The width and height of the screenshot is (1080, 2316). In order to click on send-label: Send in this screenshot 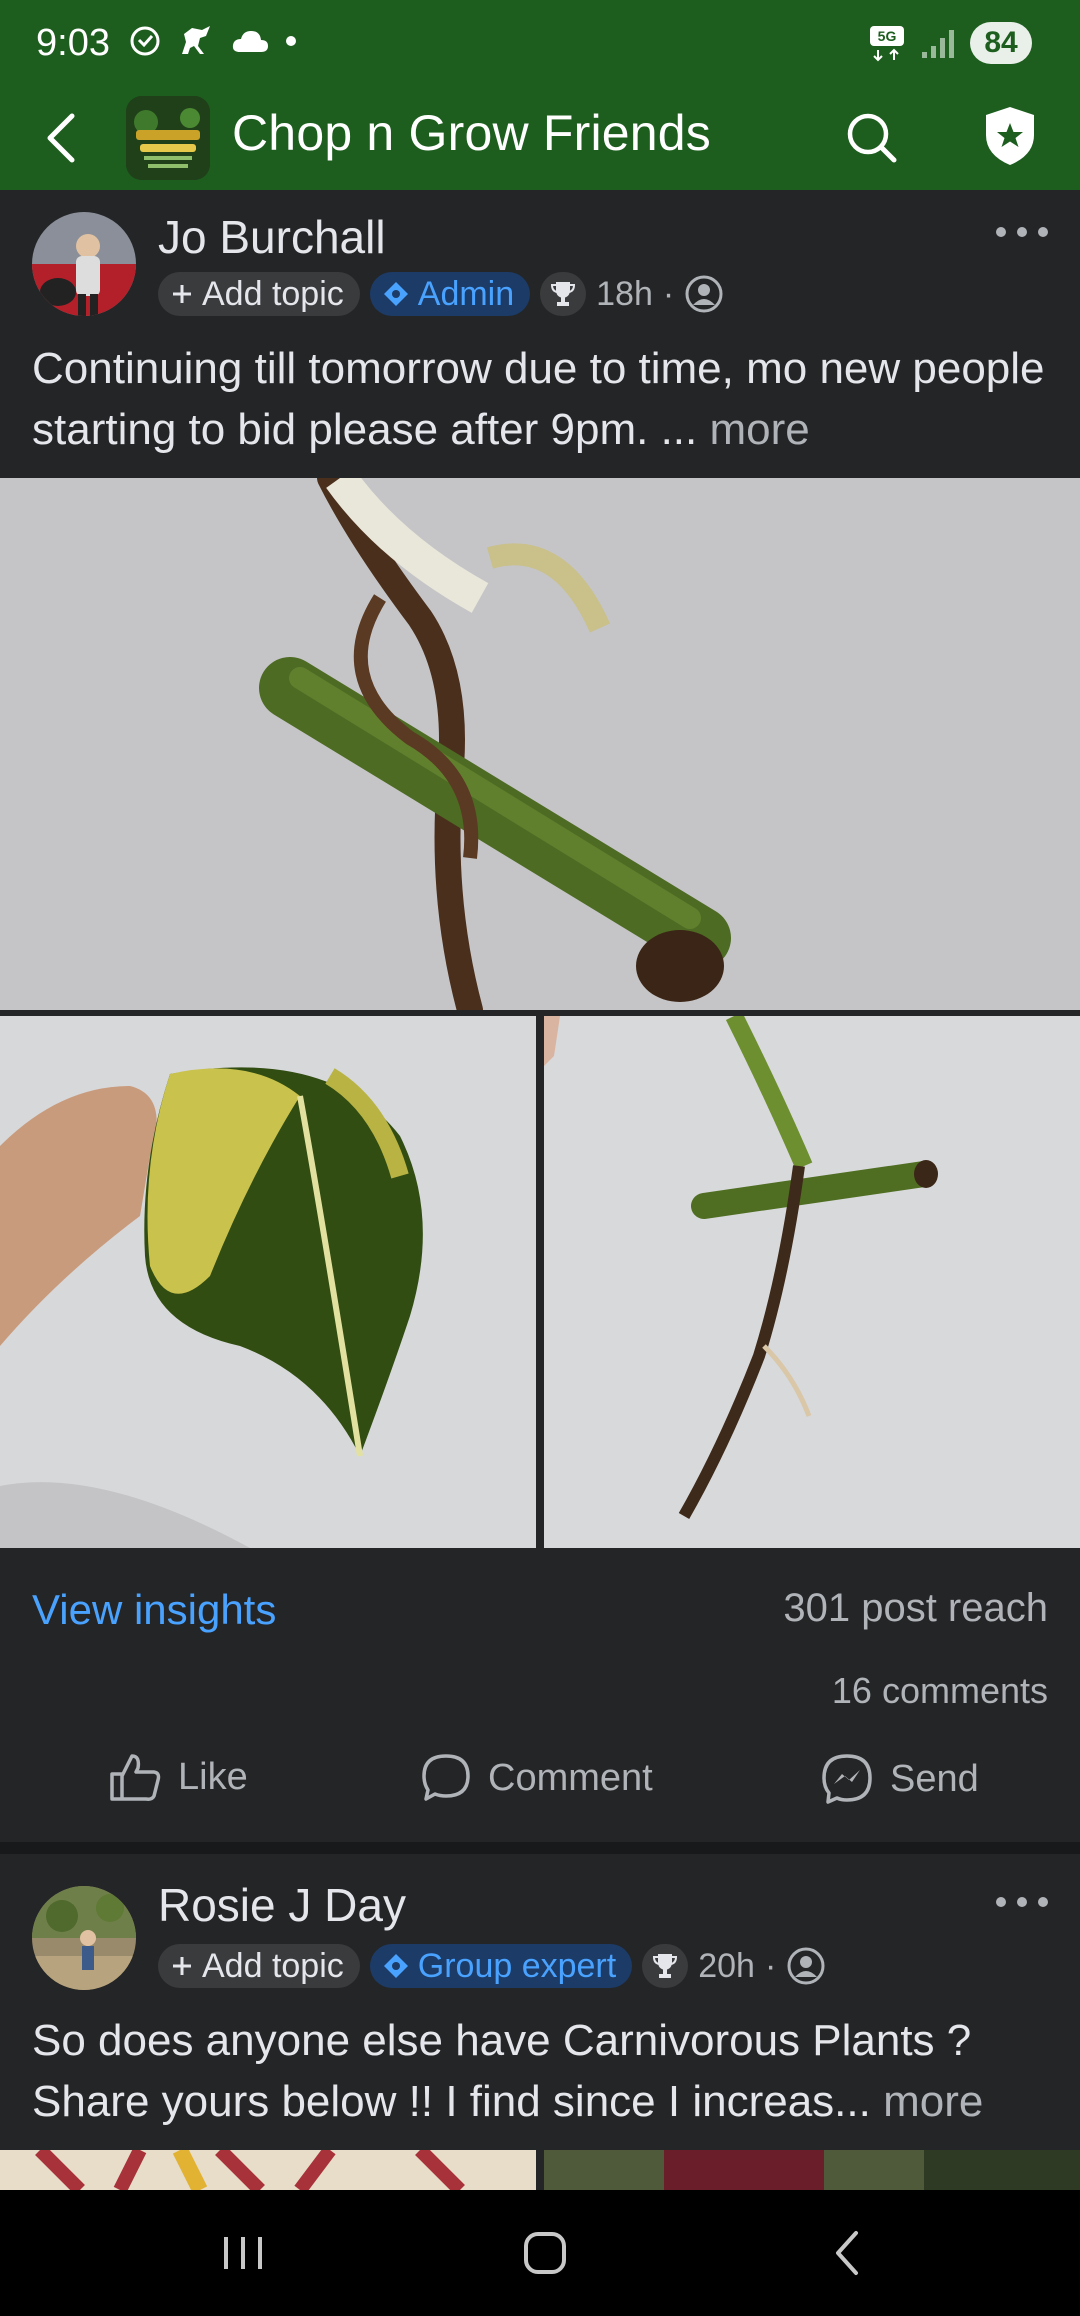, I will do `click(934, 1778)`.